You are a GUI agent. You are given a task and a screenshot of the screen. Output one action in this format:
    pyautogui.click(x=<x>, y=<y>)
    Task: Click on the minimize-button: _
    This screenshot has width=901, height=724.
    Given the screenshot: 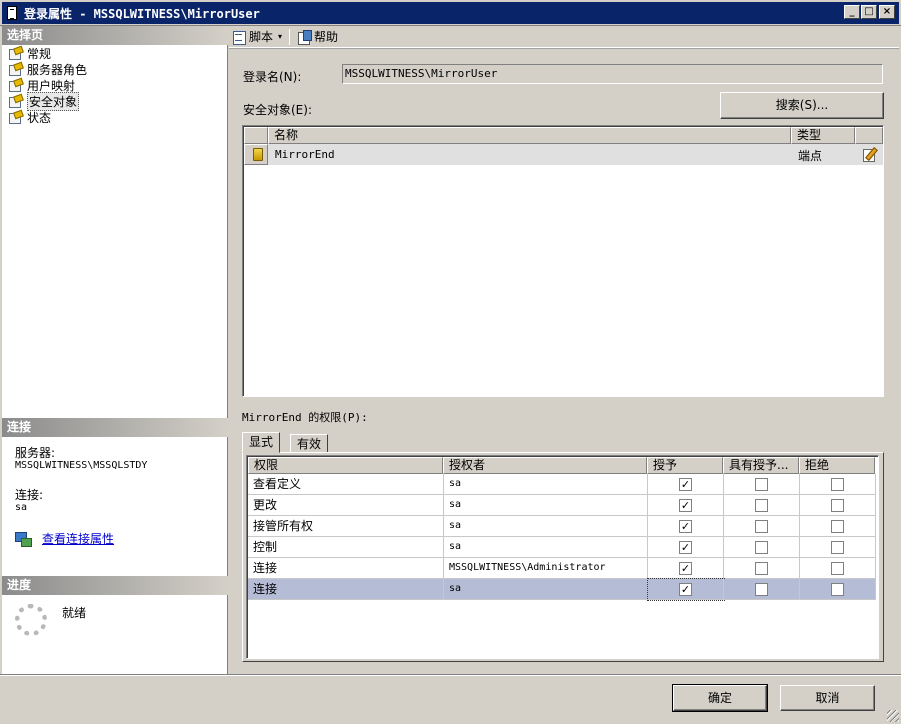 What is the action you would take?
    pyautogui.click(x=852, y=12)
    